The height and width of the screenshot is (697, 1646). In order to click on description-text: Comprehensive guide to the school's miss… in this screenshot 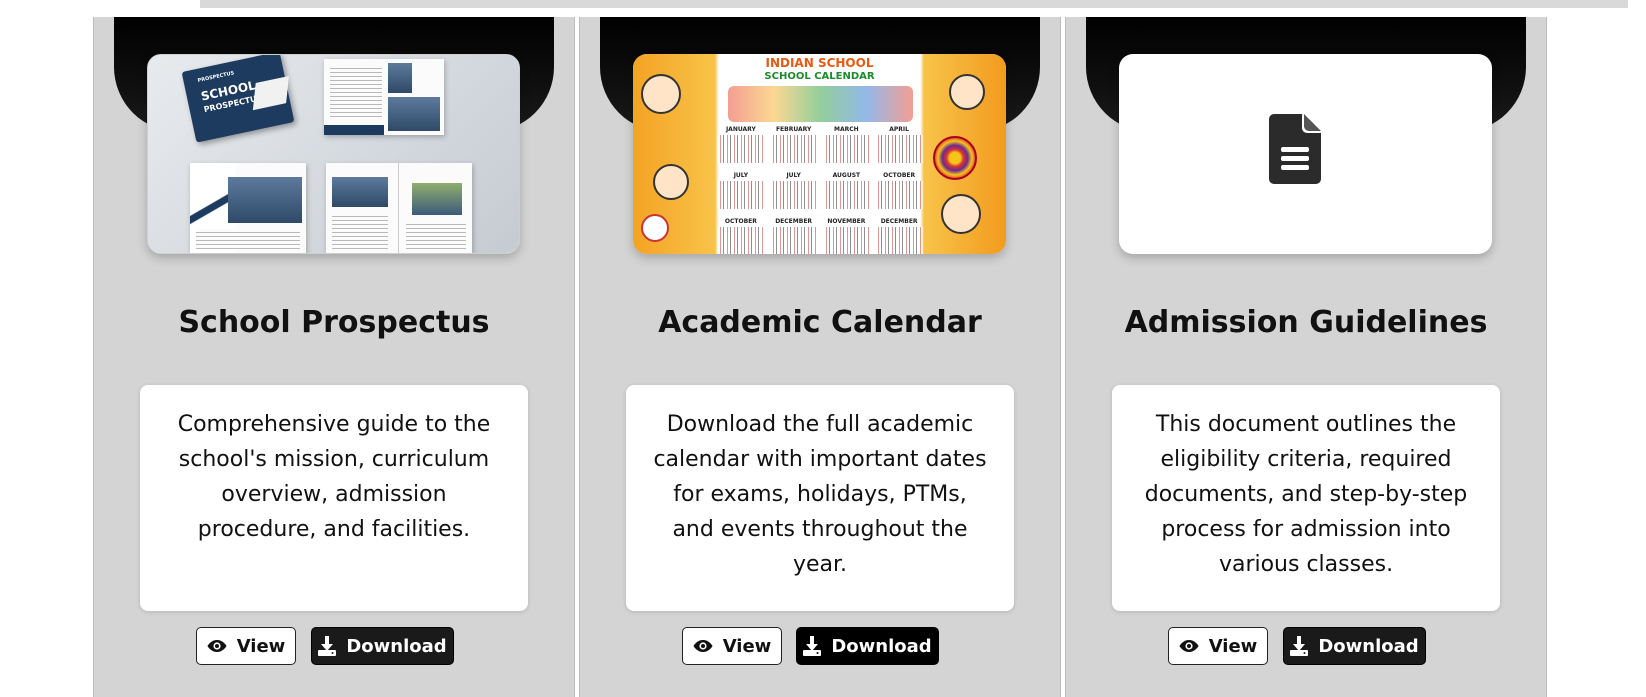, I will do `click(334, 477)`.